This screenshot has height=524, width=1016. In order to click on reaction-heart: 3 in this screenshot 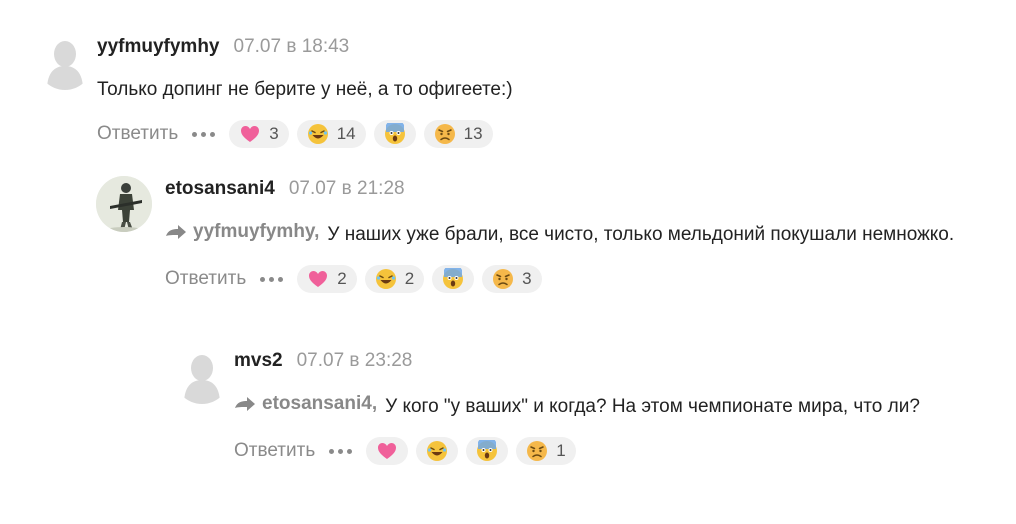, I will do `click(259, 134)`.